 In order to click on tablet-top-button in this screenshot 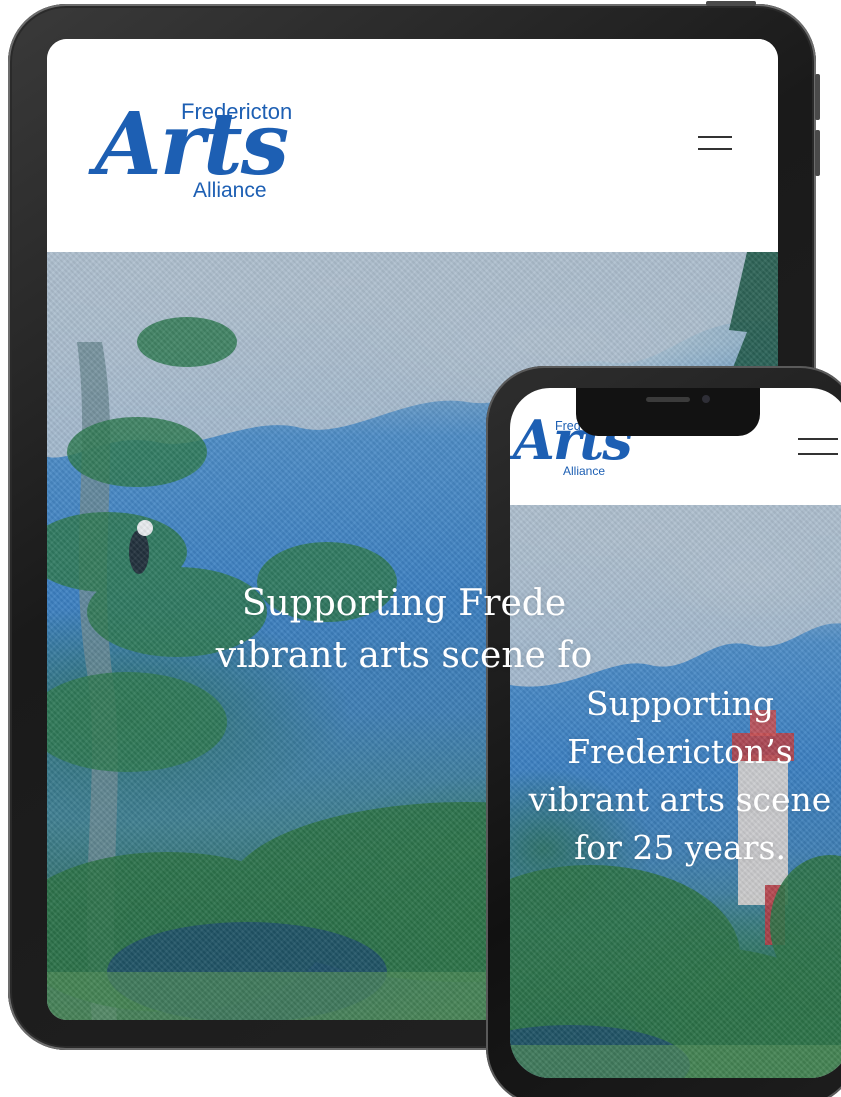, I will do `click(731, 3)`.